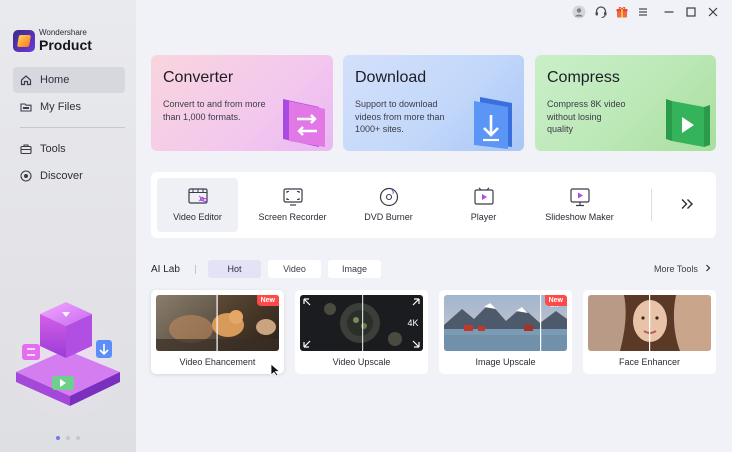 Image resolution: width=732 pixels, height=452 pixels. I want to click on face-enhancer-thumbnail, so click(649, 323).